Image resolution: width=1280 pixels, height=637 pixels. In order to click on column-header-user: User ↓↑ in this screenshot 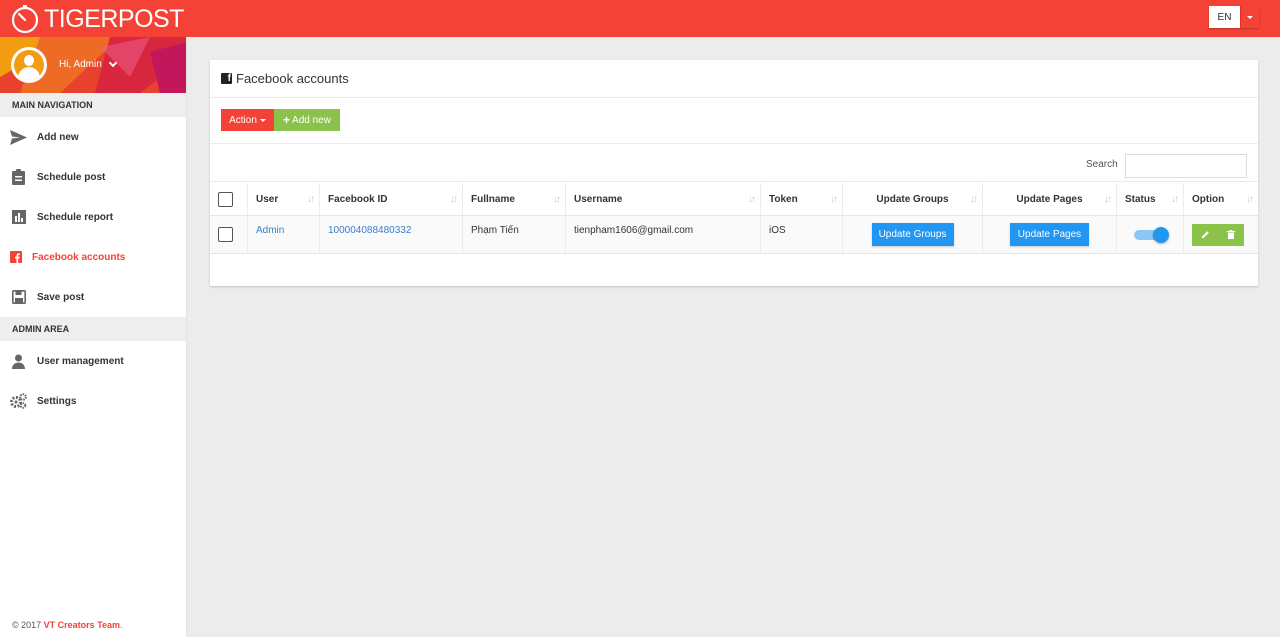, I will do `click(284, 199)`.